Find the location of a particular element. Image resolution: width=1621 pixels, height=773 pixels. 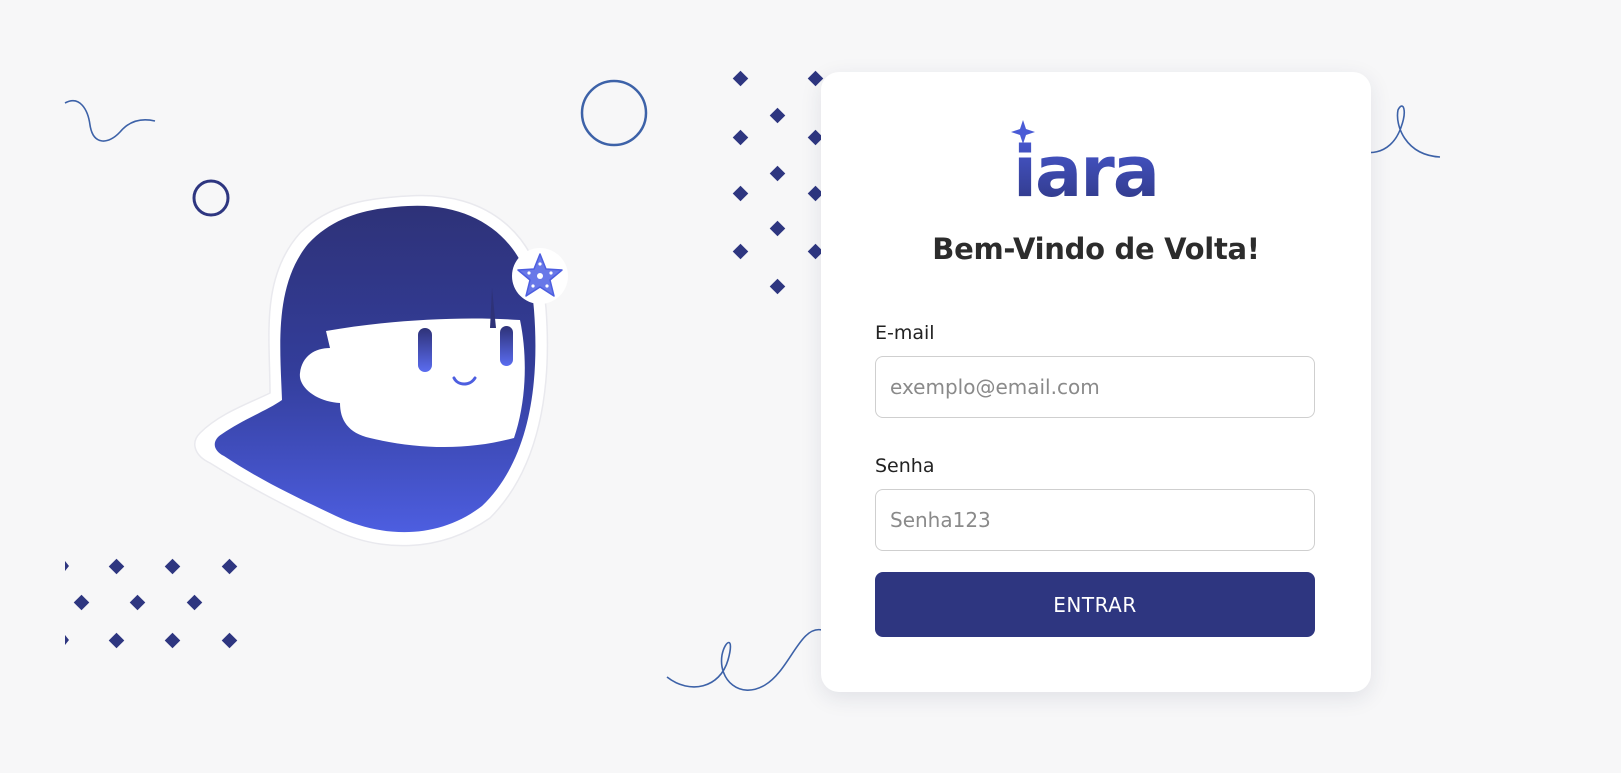

diamond-grid-top is located at coordinates (778, 182).